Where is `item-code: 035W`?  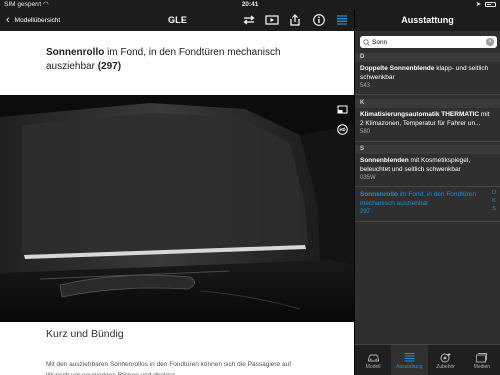
item-code: 035W is located at coordinates (368, 178).